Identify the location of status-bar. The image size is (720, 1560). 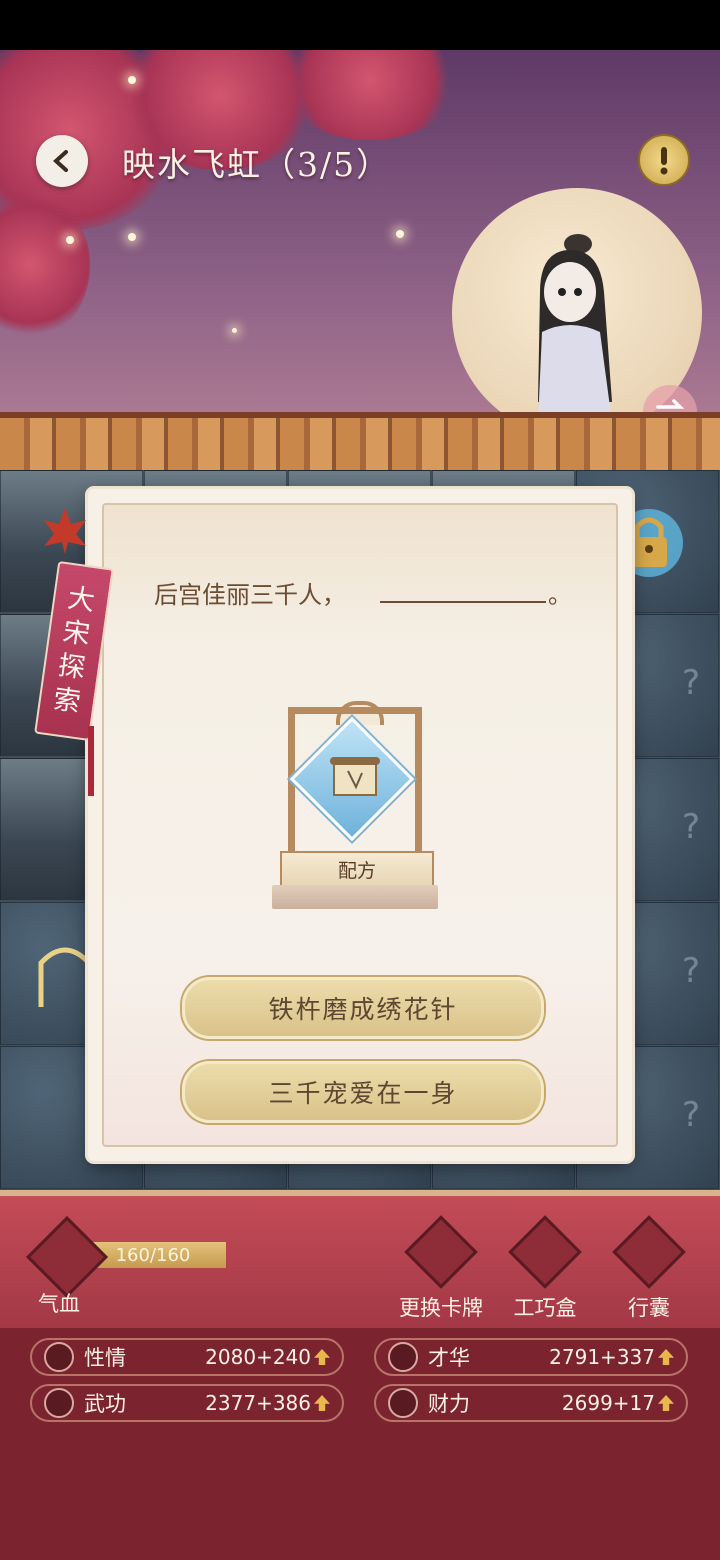
(360, 25).